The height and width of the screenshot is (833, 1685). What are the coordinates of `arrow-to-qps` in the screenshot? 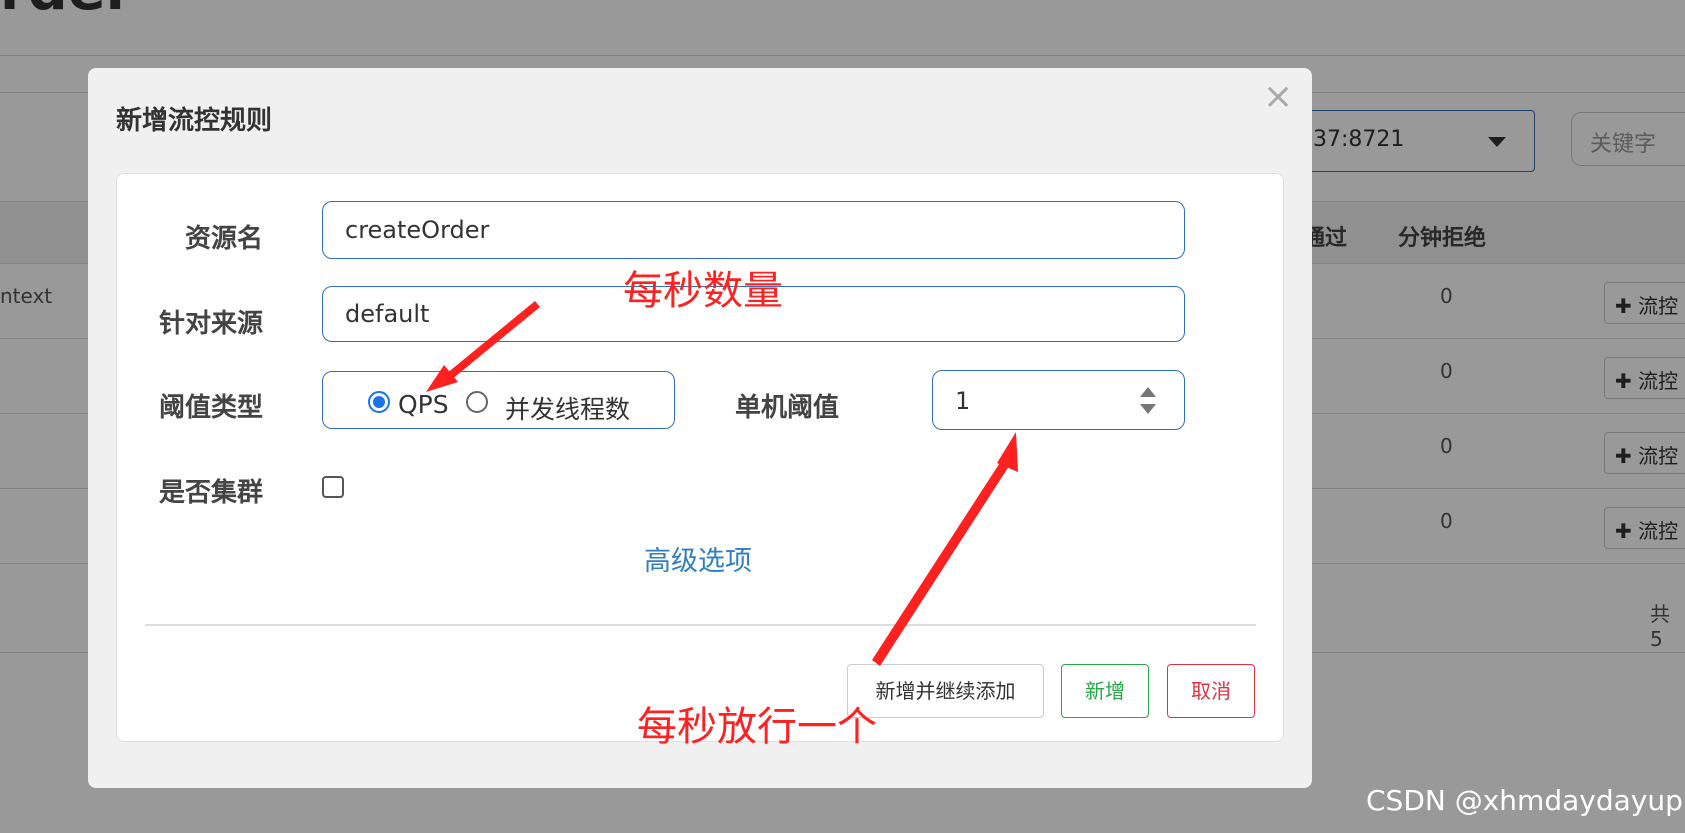 It's located at (493, 340).